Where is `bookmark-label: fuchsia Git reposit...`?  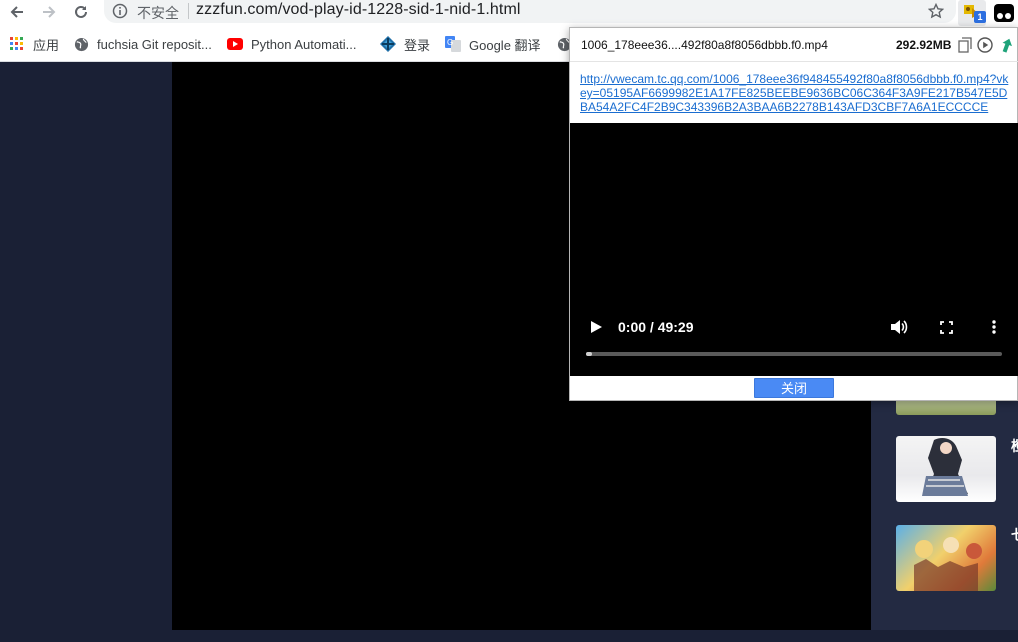 bookmark-label: fuchsia Git reposit... is located at coordinates (154, 44).